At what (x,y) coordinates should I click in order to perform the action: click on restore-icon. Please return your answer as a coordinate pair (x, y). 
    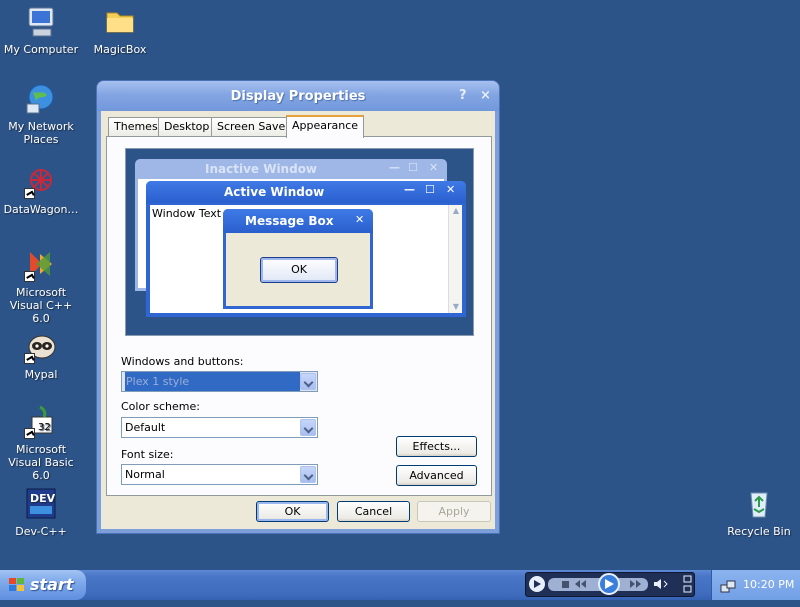
    Looking at the image, I should click on (687, 579).